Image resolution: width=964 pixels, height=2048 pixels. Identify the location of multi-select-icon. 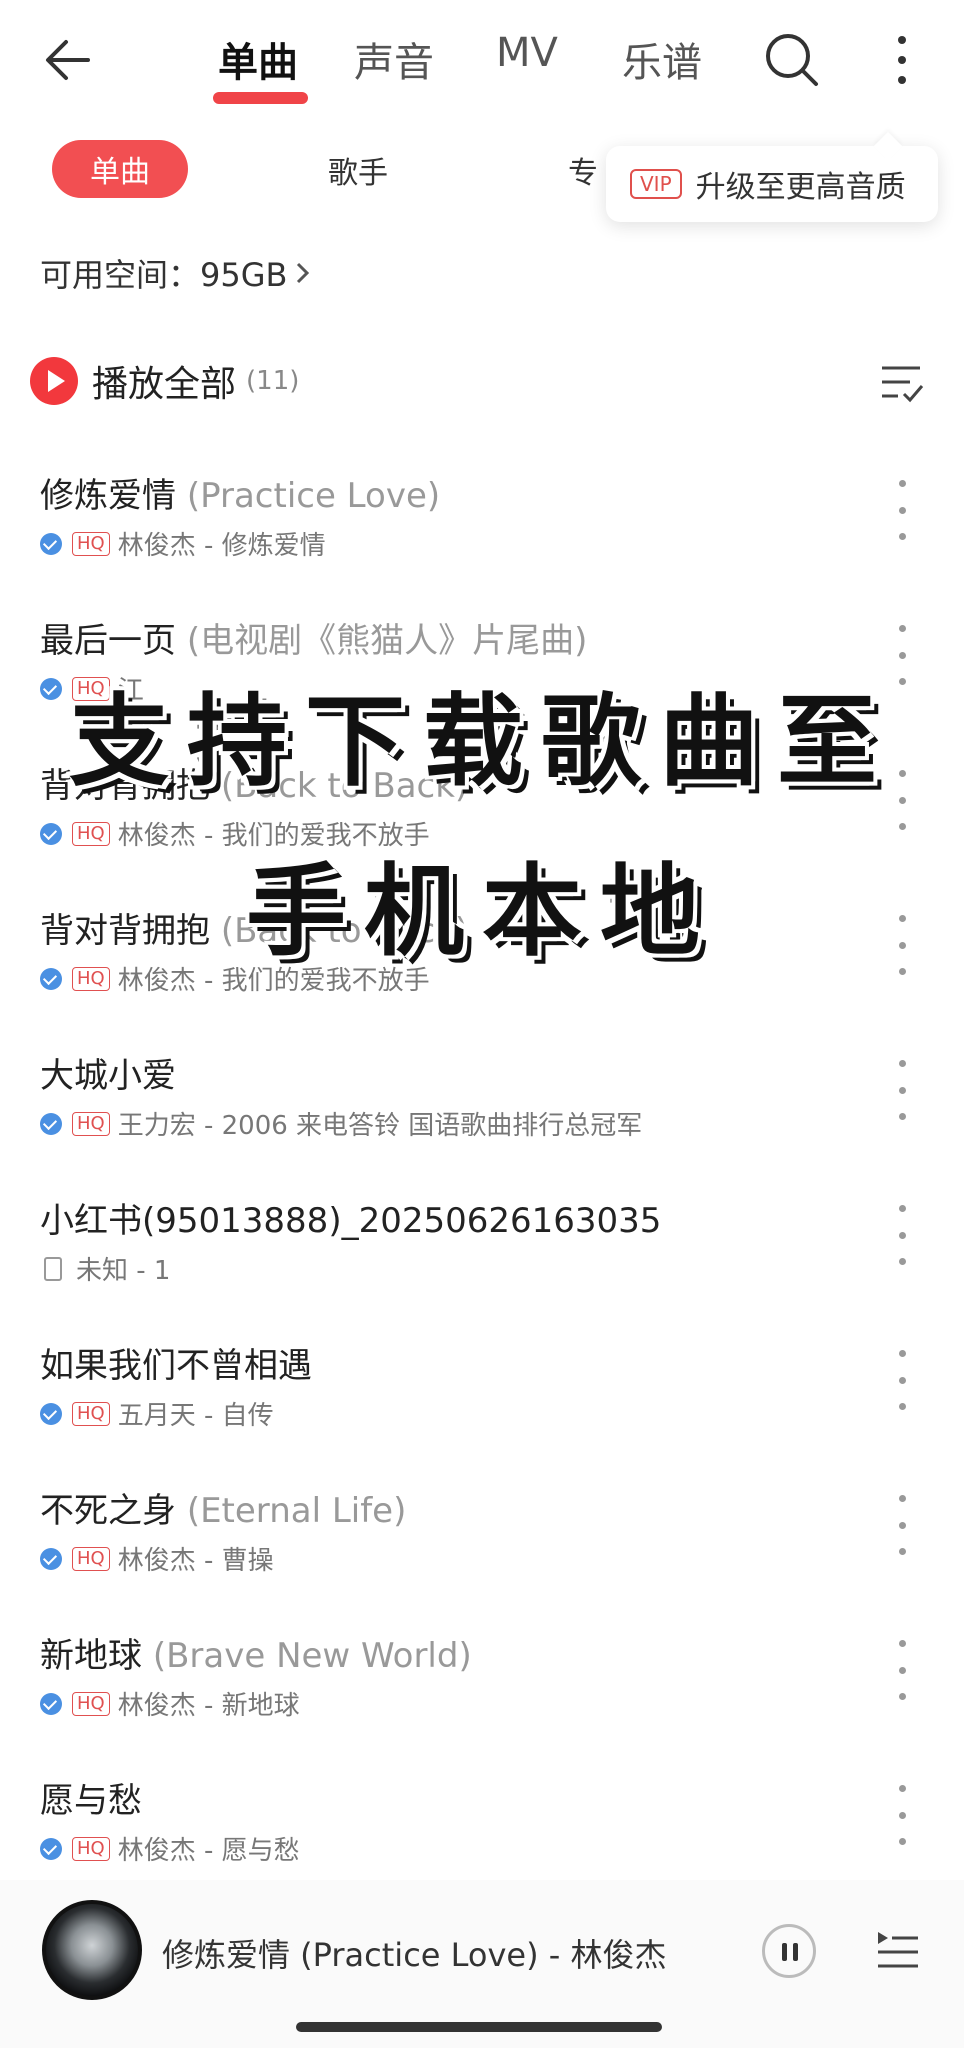
(903, 383).